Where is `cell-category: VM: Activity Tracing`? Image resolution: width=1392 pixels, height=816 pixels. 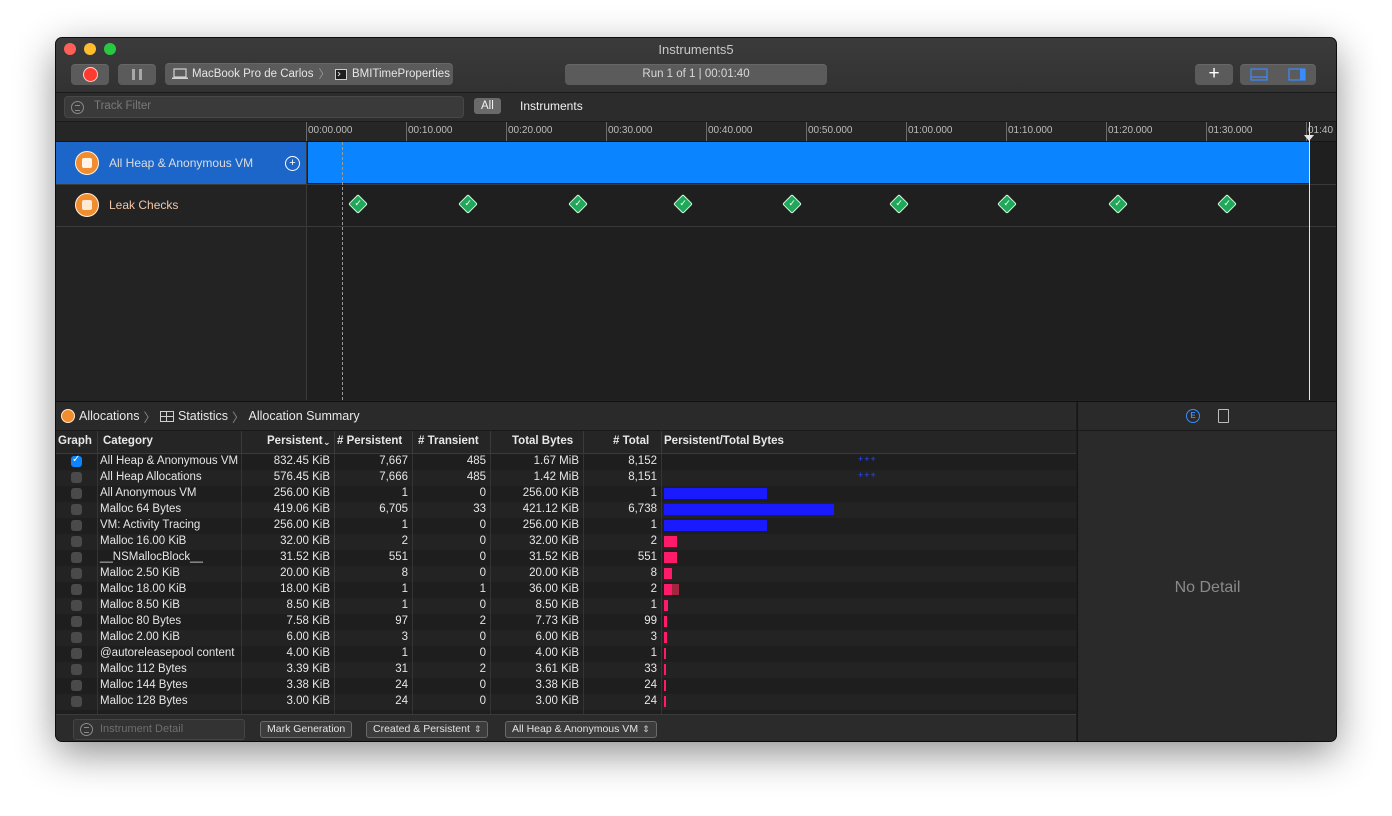 cell-category: VM: Activity Tracing is located at coordinates (150, 525).